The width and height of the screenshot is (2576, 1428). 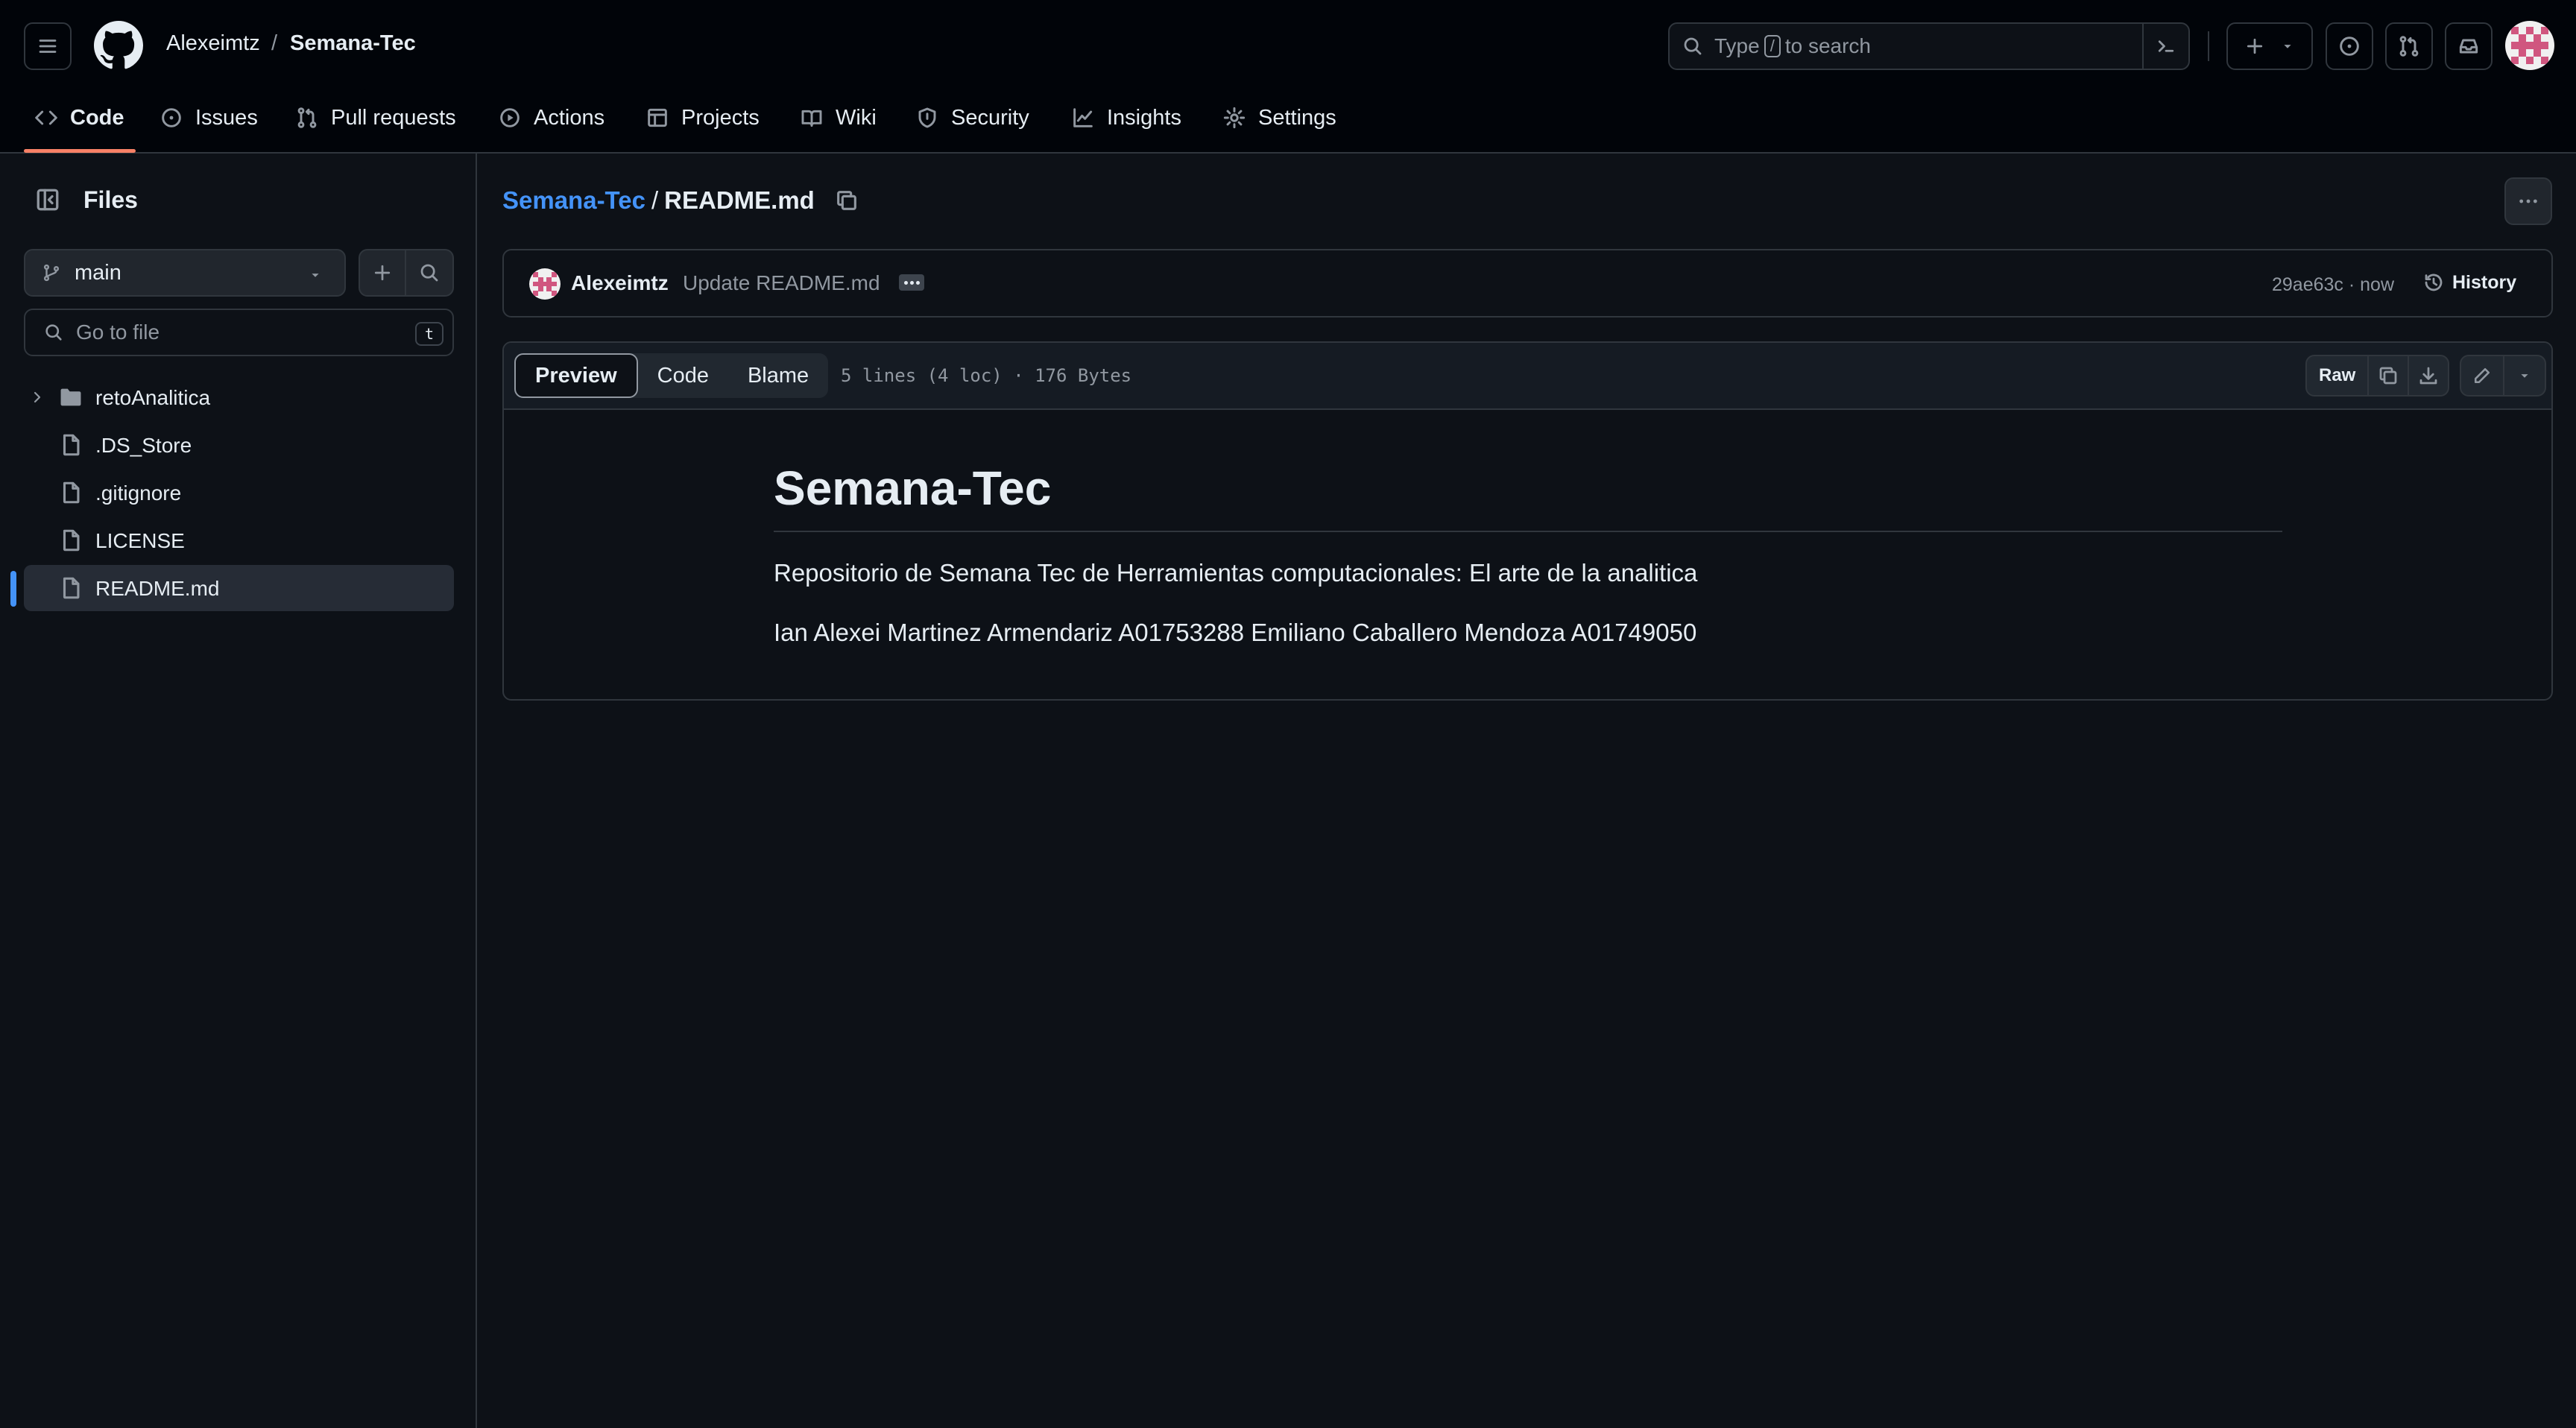 What do you see at coordinates (680, 200) in the screenshot?
I see `file-path-breadcrumb: Semana-Tec / README.md` at bounding box center [680, 200].